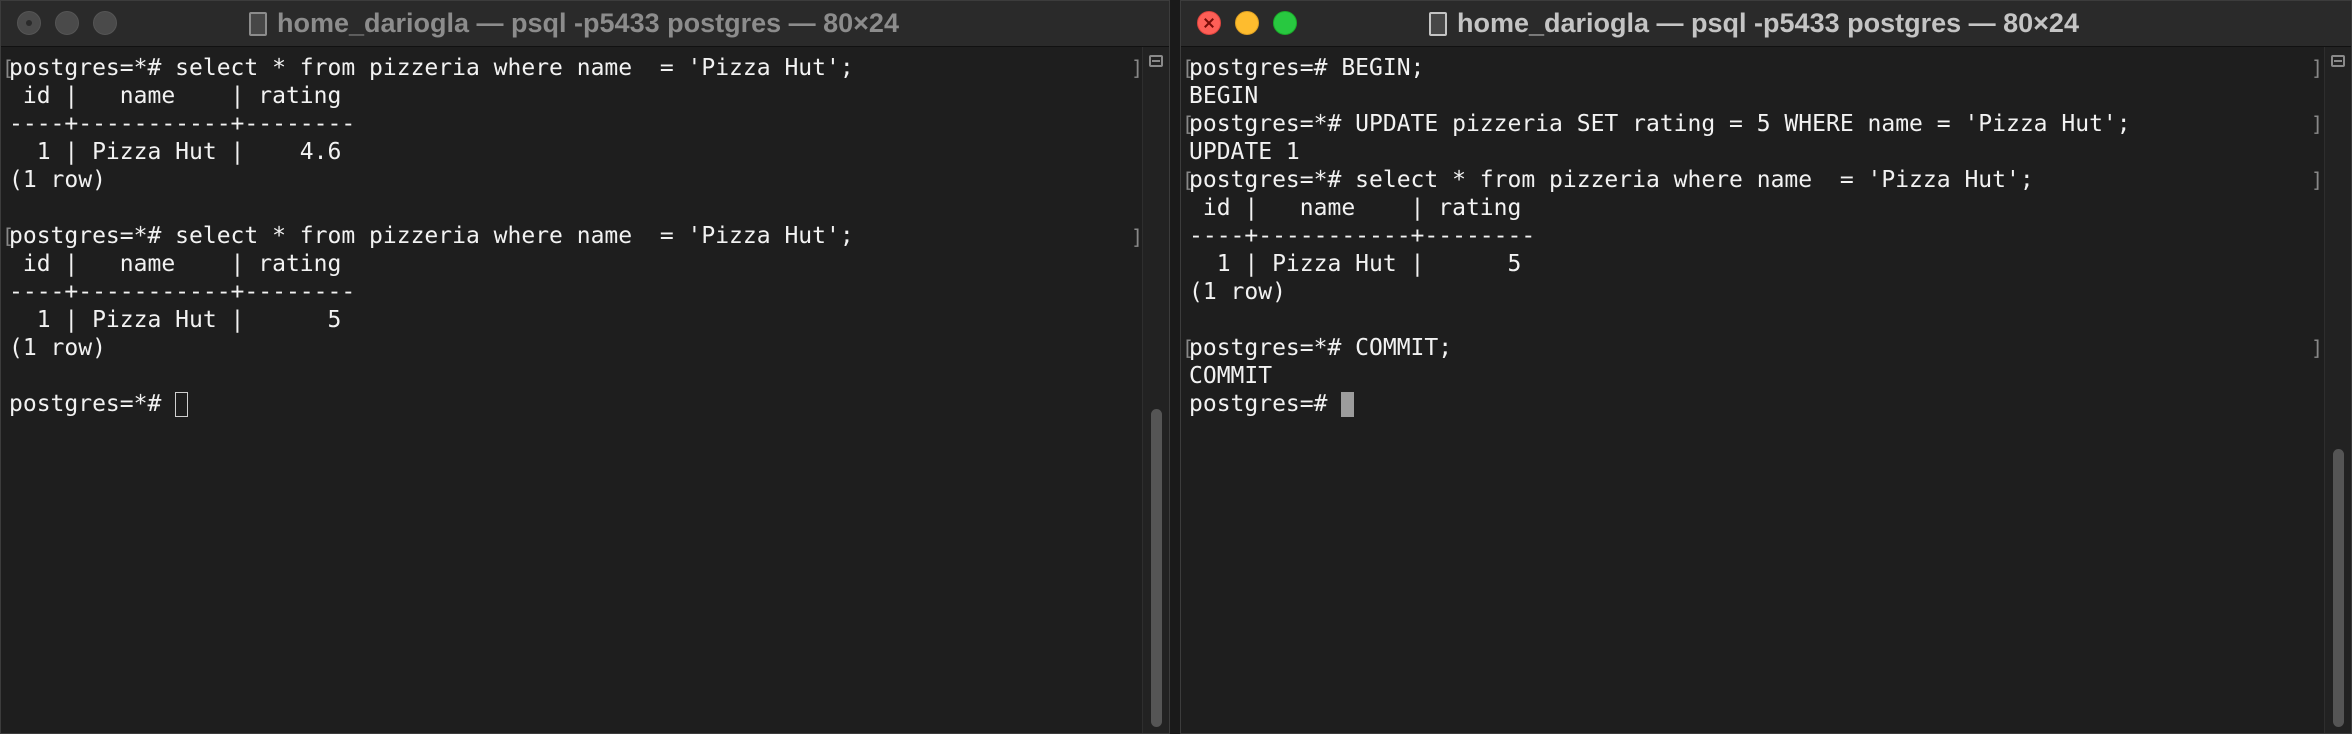 This screenshot has height=734, width=2352. What do you see at coordinates (1317, 348) in the screenshot?
I see `command-line: [postgres=*# COMMIT;` at bounding box center [1317, 348].